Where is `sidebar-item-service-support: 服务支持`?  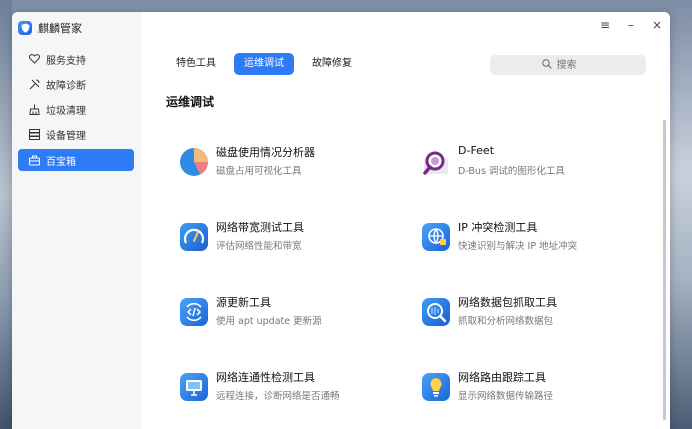 sidebar-item-service-support: 服务支持 is located at coordinates (76, 59).